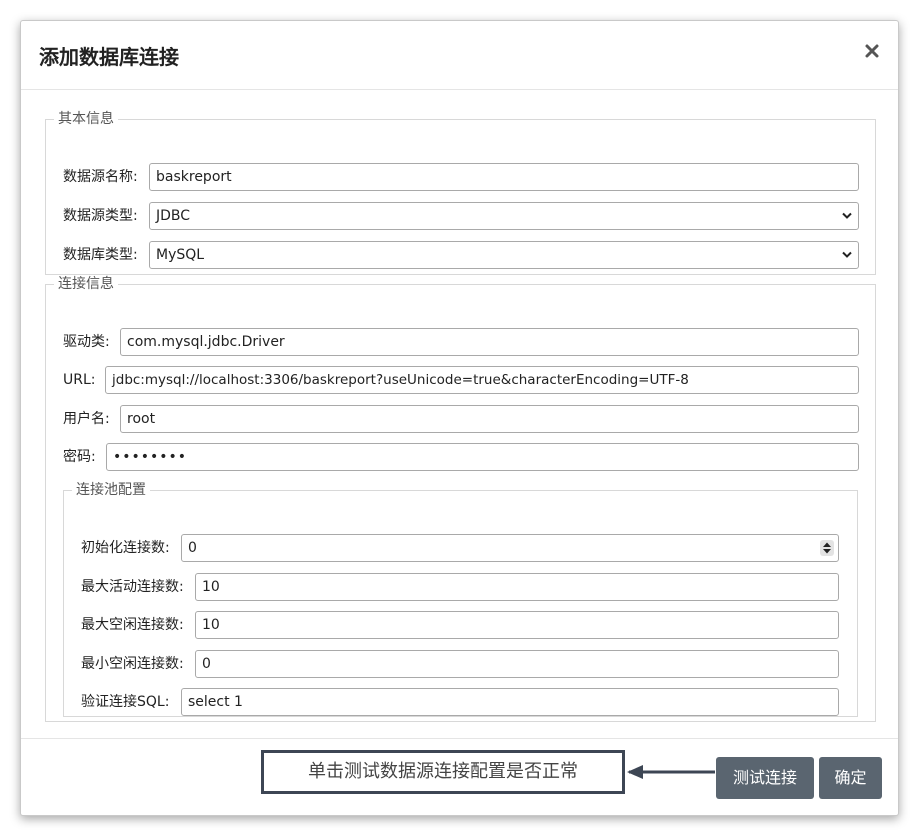 The height and width of the screenshot is (836, 919). Describe the element at coordinates (489, 342) in the screenshot. I see `driver-input: com.mysql.jdbc.Driver` at that location.